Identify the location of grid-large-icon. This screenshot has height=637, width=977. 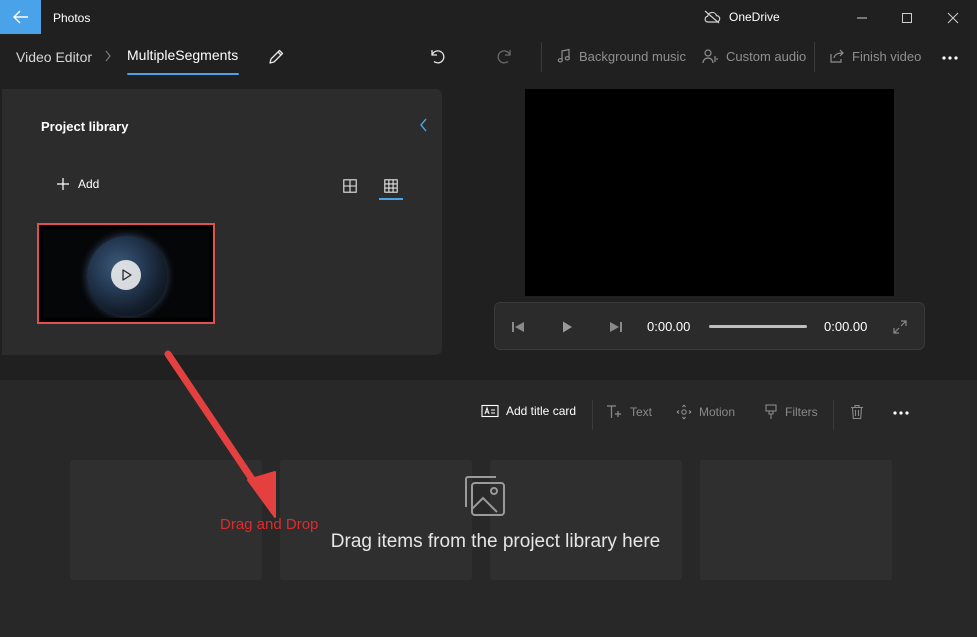
(350, 186).